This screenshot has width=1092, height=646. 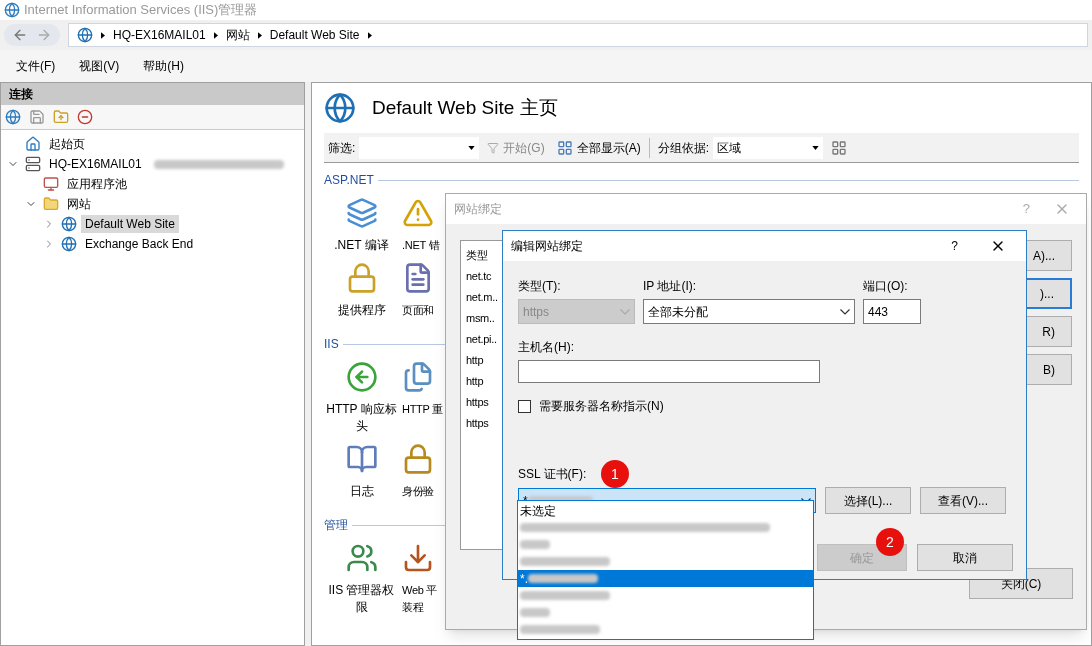 What do you see at coordinates (839, 147) in the screenshot?
I see `view-icon` at bounding box center [839, 147].